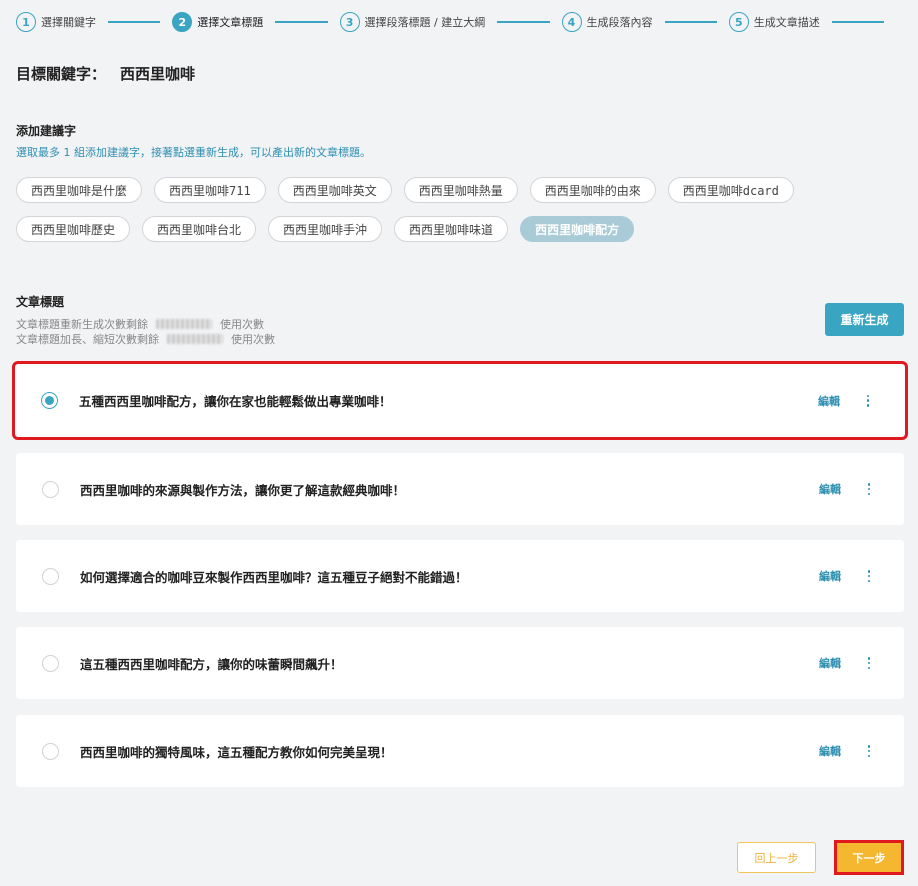  Describe the element at coordinates (199, 229) in the screenshot. I see `suggestion-chip: 西西里咖啡台北` at that location.